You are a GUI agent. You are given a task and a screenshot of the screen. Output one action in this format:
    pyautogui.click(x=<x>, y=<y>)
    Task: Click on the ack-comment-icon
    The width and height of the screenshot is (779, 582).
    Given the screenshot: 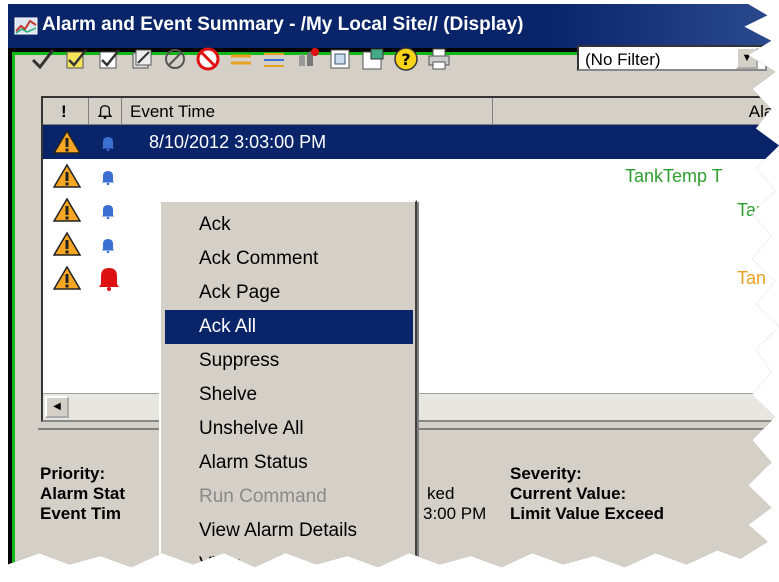 What is the action you would take?
    pyautogui.click(x=76, y=59)
    